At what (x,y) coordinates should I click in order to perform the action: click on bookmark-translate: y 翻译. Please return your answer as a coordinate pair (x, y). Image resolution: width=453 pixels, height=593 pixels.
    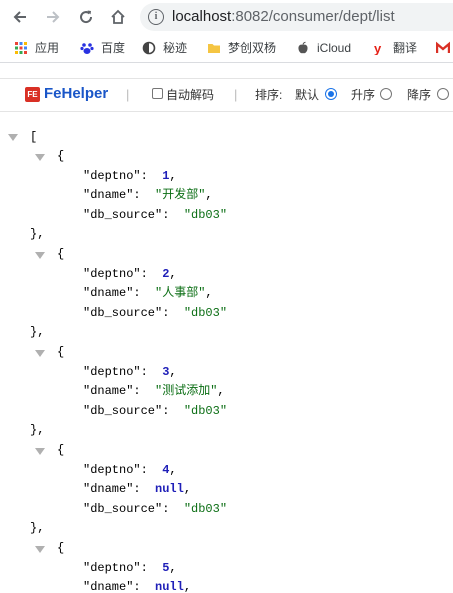
    Looking at the image, I should click on (394, 48).